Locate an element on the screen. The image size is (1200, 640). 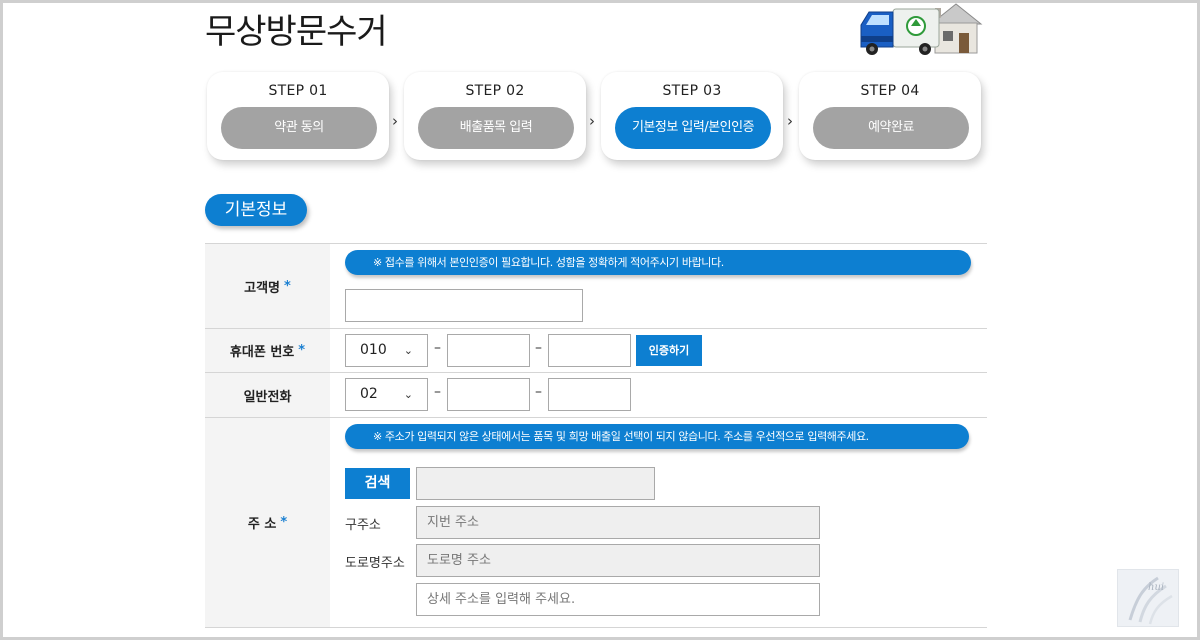
mobile-field-area: 010 ⌄ – – 인증하기 is located at coordinates (658, 350).